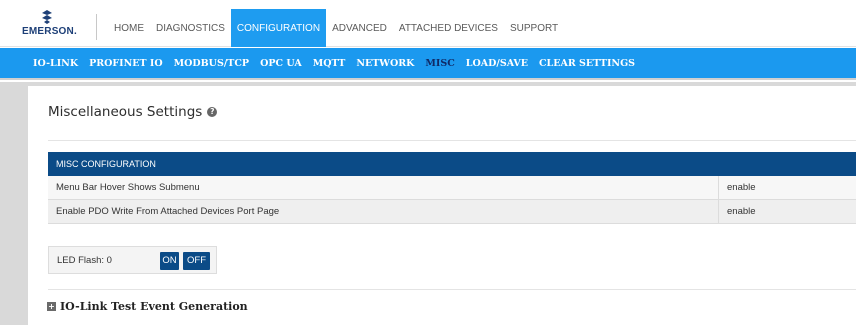  I want to click on main-nav-configuration: CONFIGURATION, so click(278, 28).